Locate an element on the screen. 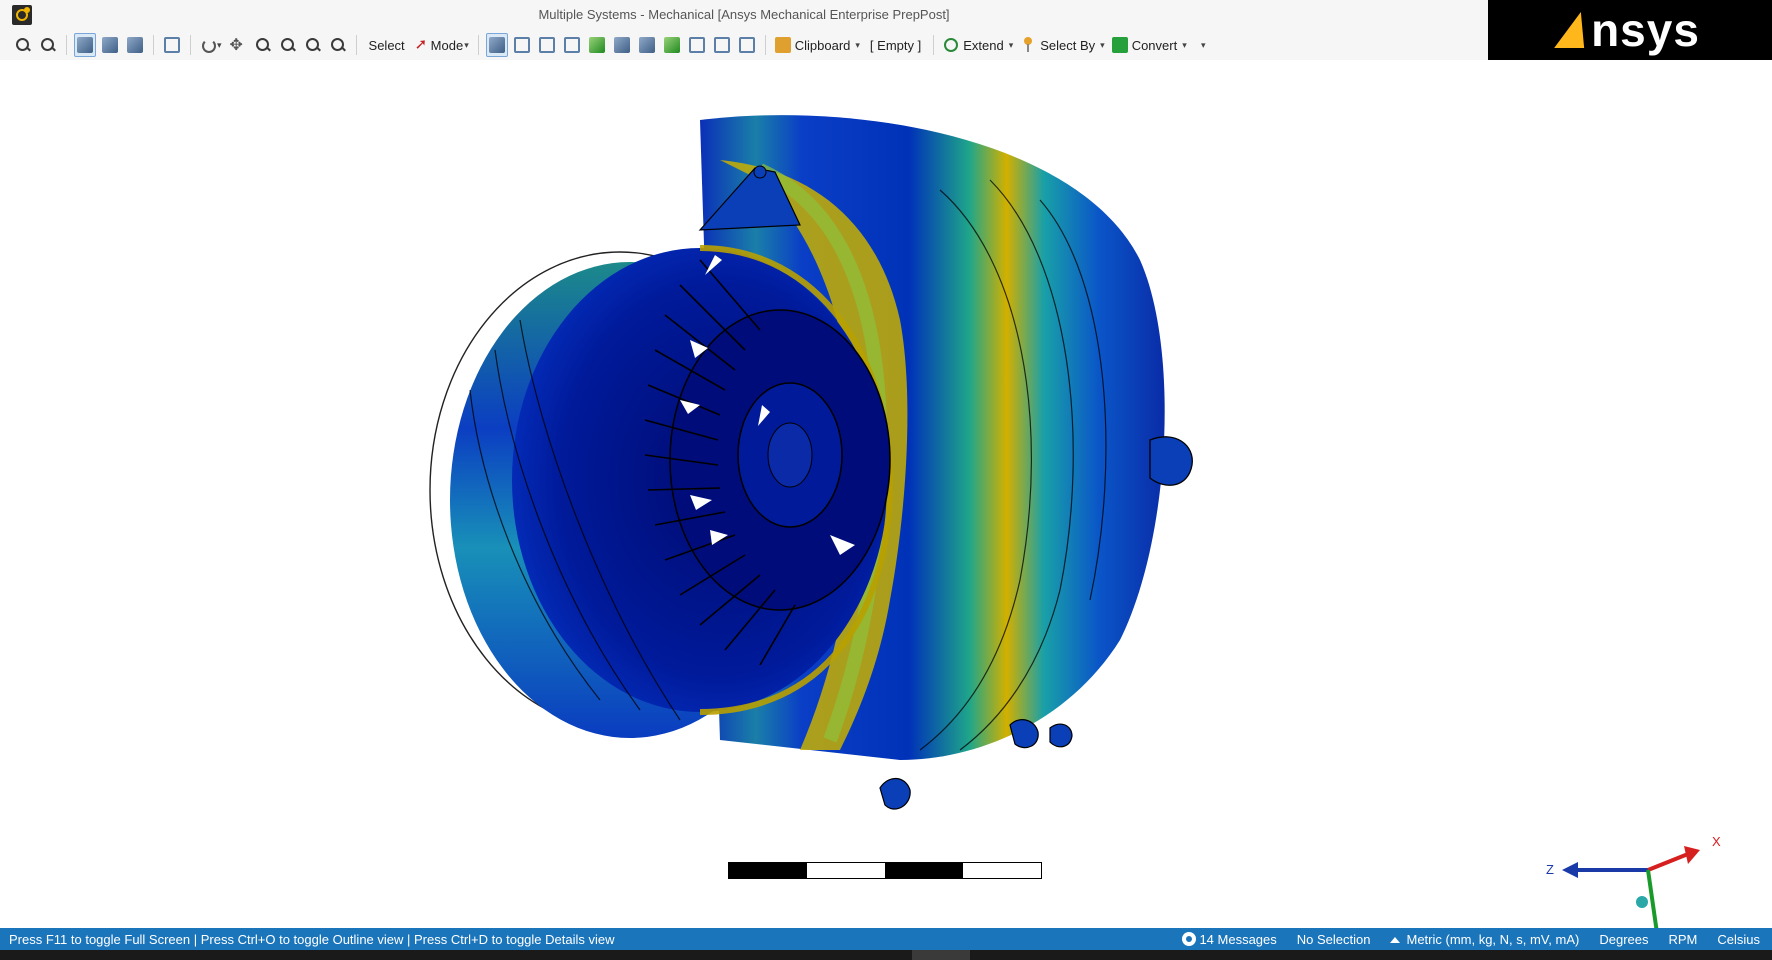 This screenshot has width=1772, height=960. select-edge-button is located at coordinates (522, 45).